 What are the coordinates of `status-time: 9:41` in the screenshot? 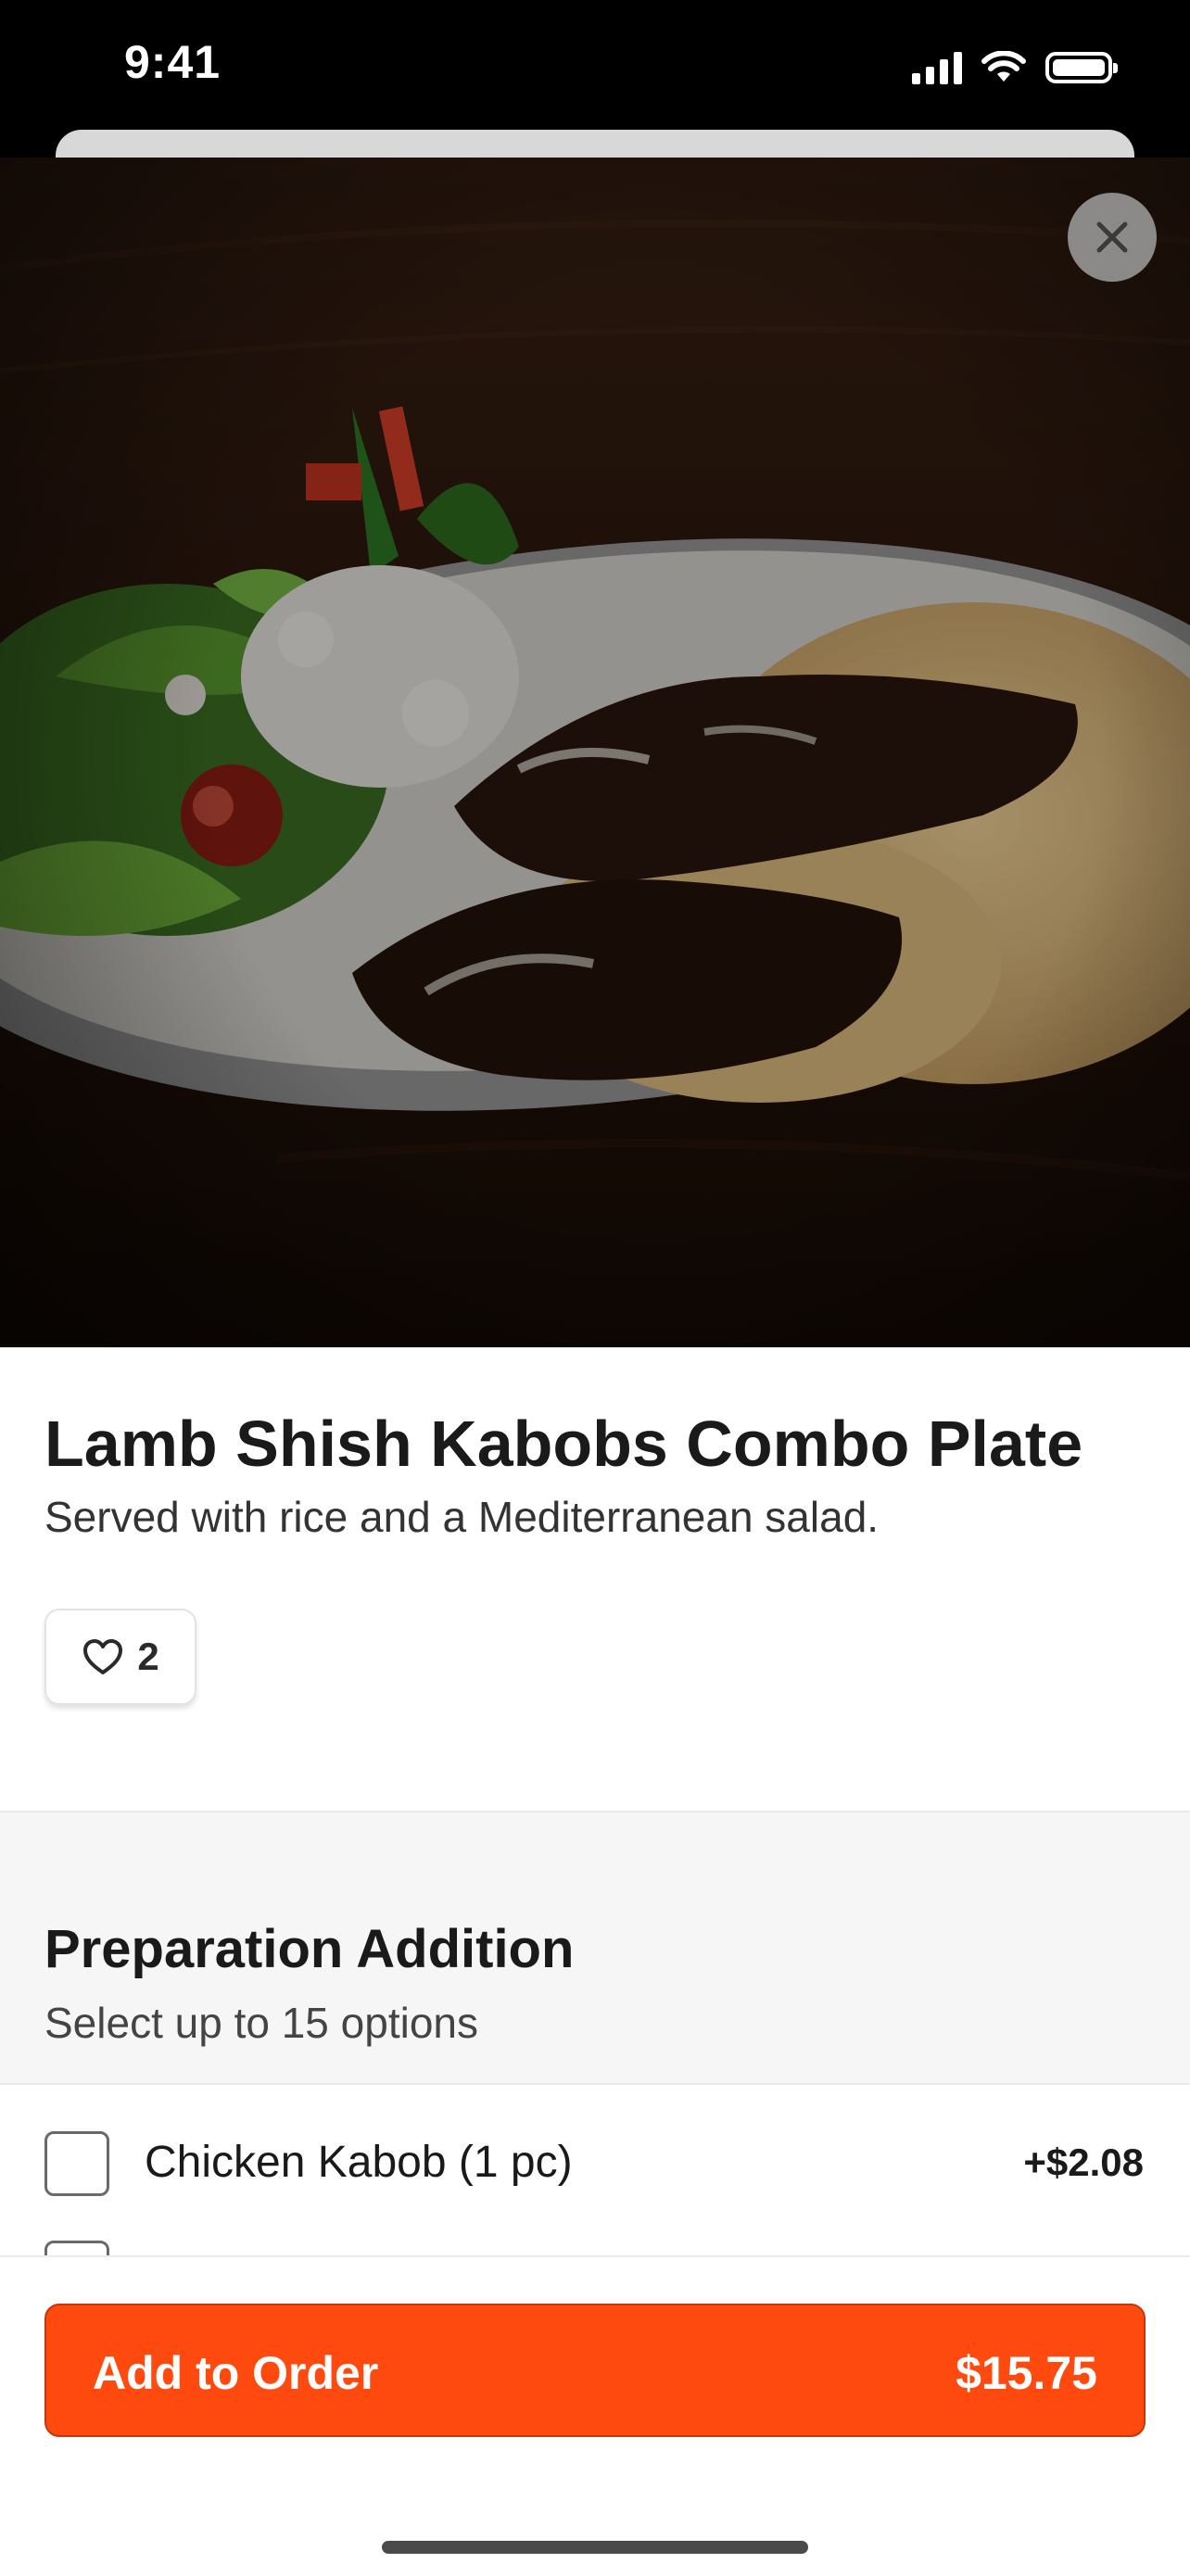 It's located at (173, 62).